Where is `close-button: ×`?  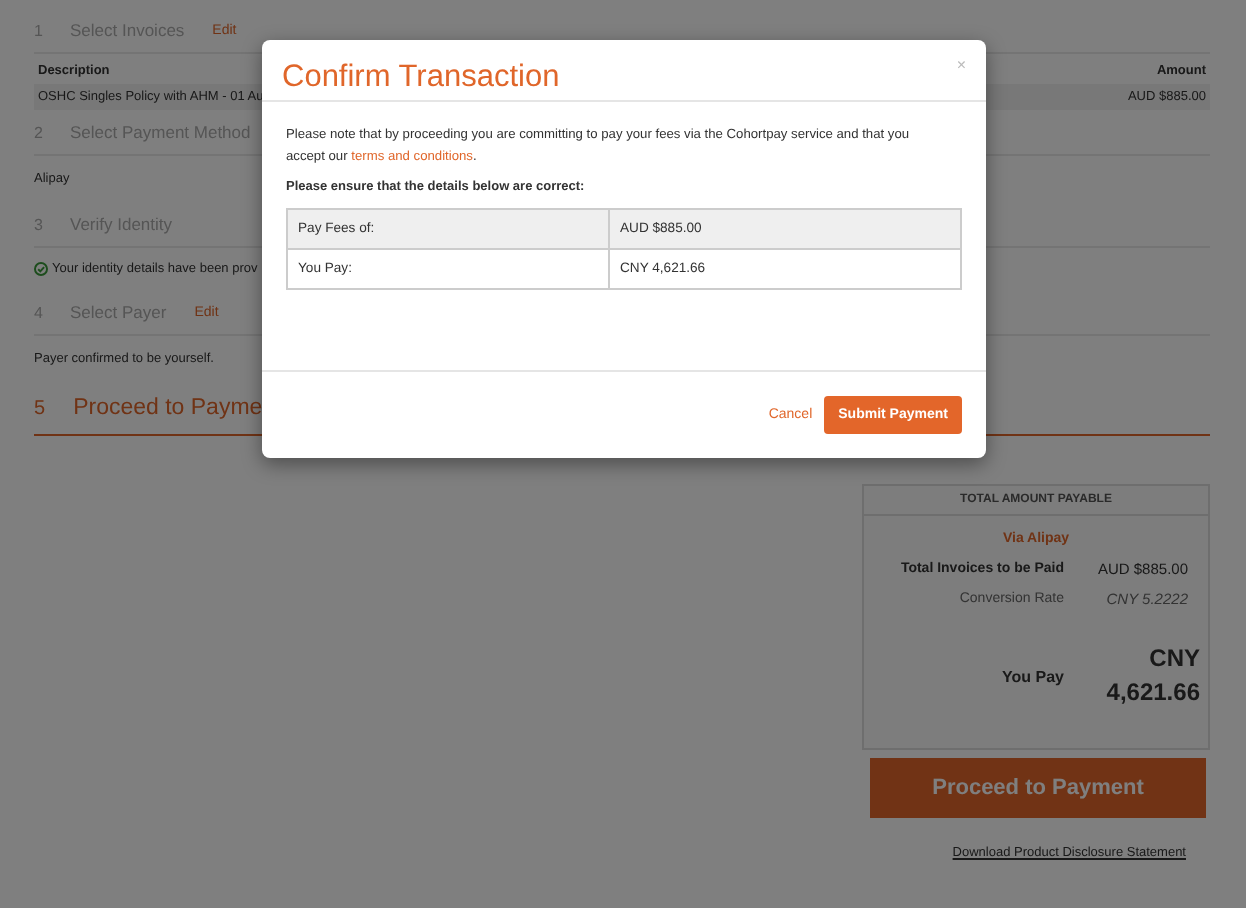
close-button: × is located at coordinates (961, 65).